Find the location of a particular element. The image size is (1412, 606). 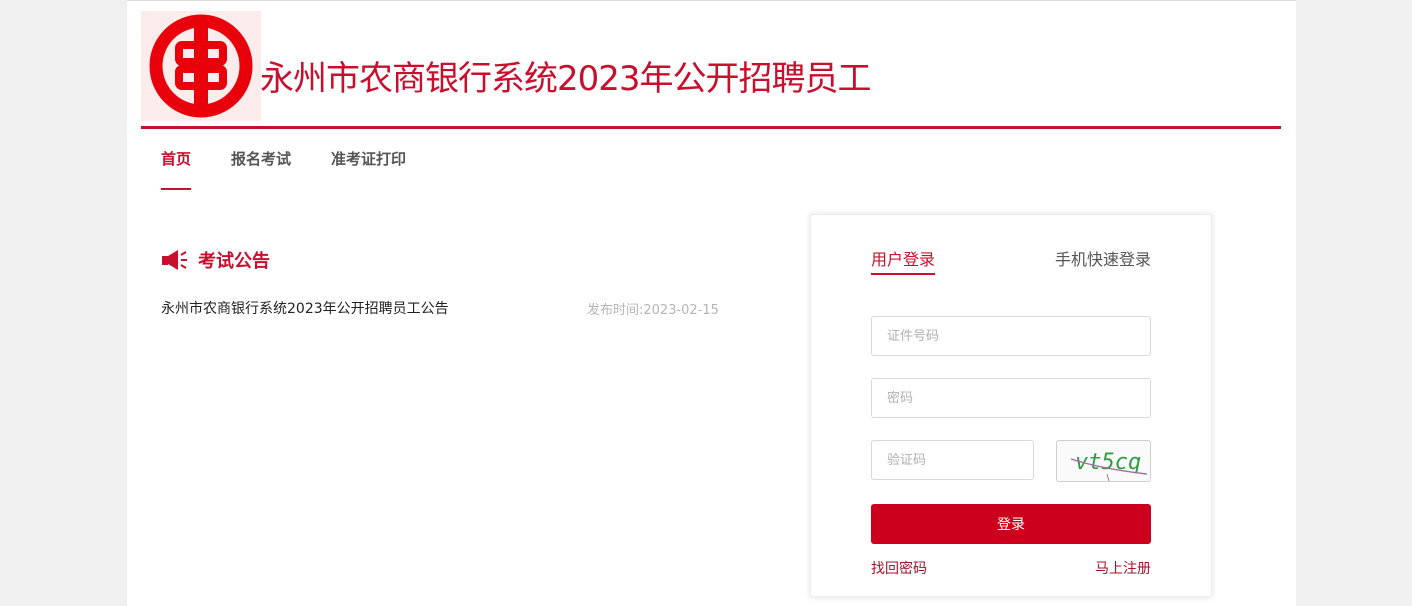

bank-logo is located at coordinates (201, 66).